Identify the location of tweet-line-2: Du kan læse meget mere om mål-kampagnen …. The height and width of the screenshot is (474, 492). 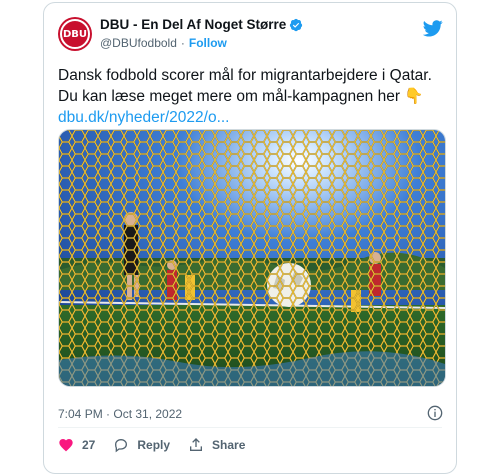
(250, 96).